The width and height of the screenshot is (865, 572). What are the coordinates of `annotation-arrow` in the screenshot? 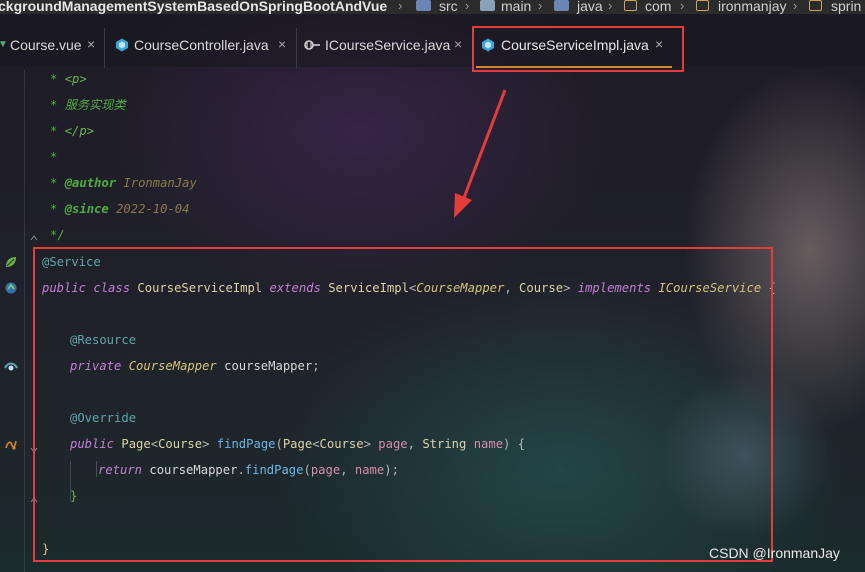 It's located at (480, 153).